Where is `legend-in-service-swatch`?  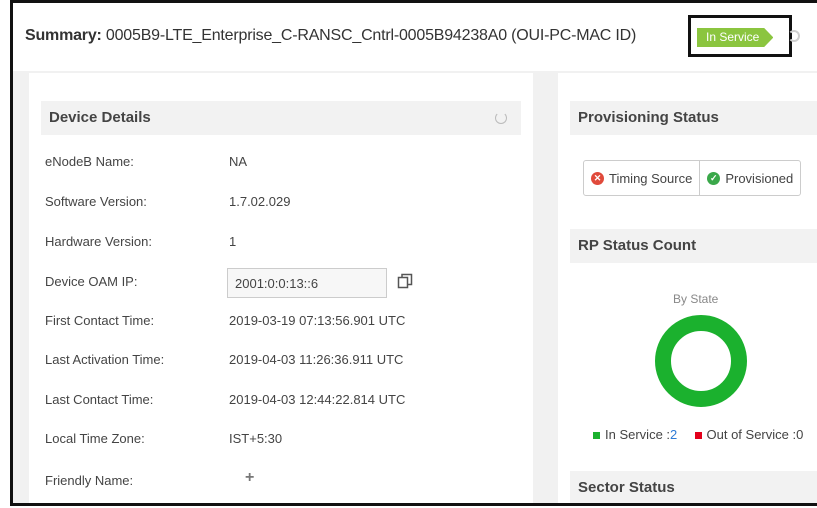
legend-in-service-swatch is located at coordinates (596, 436).